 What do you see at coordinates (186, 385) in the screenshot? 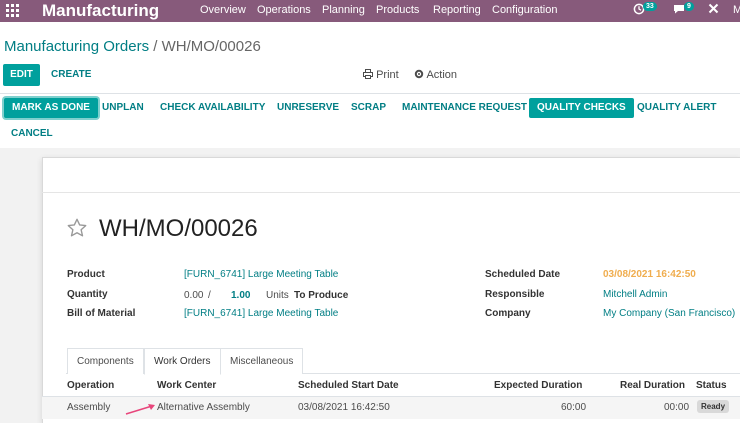
I see `column-work-center: Work Center` at bounding box center [186, 385].